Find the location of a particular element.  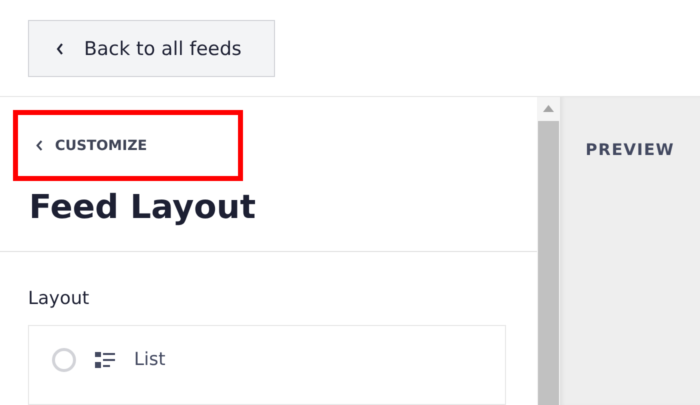

scrollbar is located at coordinates (548, 251).